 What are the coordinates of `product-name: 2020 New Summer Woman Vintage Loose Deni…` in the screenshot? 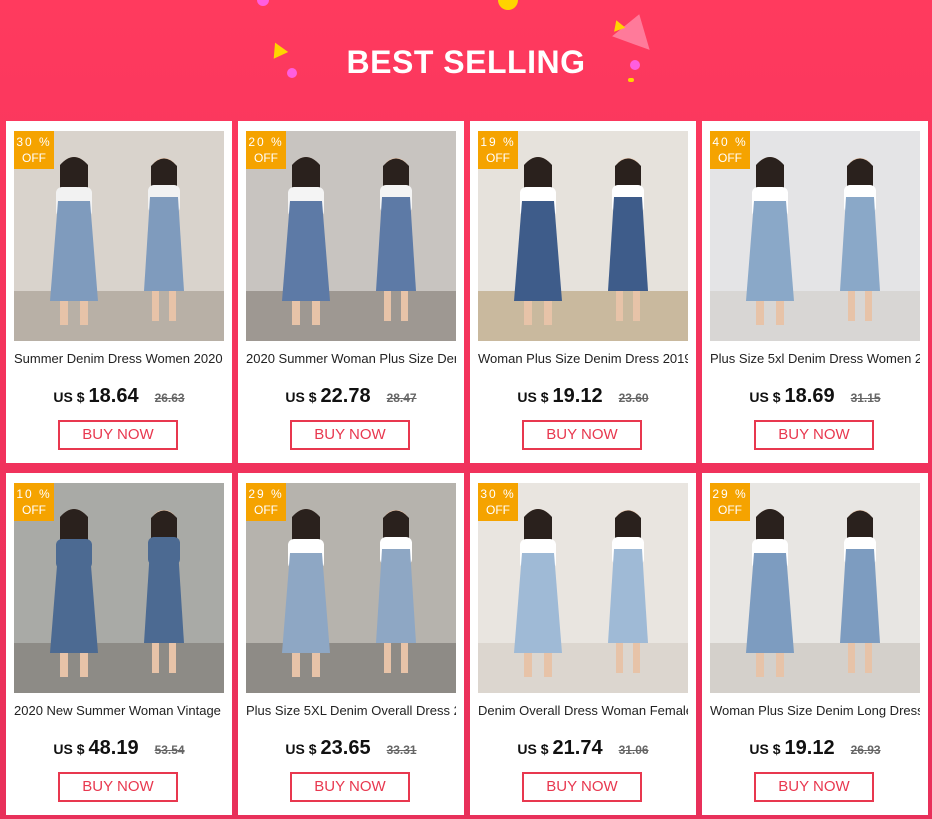 It's located at (119, 711).